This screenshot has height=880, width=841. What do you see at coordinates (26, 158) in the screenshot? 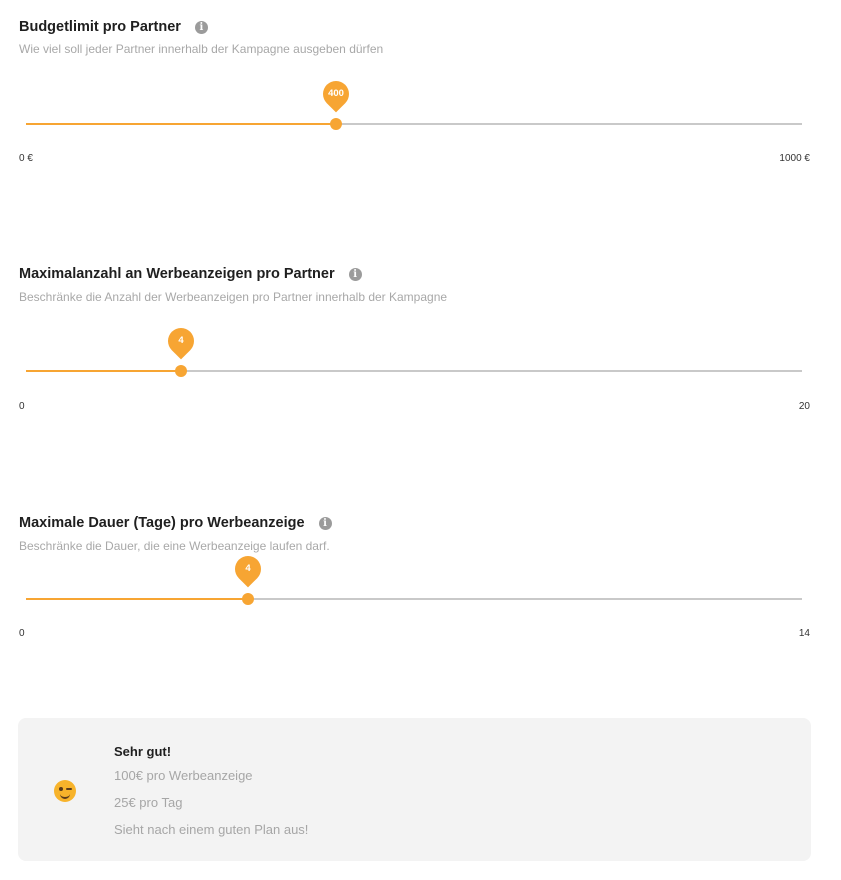
I see `slider-min-label: 0 €` at bounding box center [26, 158].